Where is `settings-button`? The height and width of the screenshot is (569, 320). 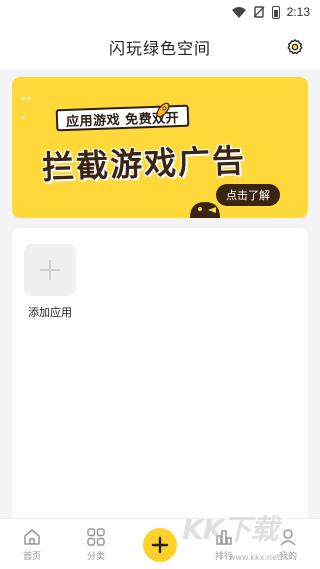
settings-button is located at coordinates (295, 47).